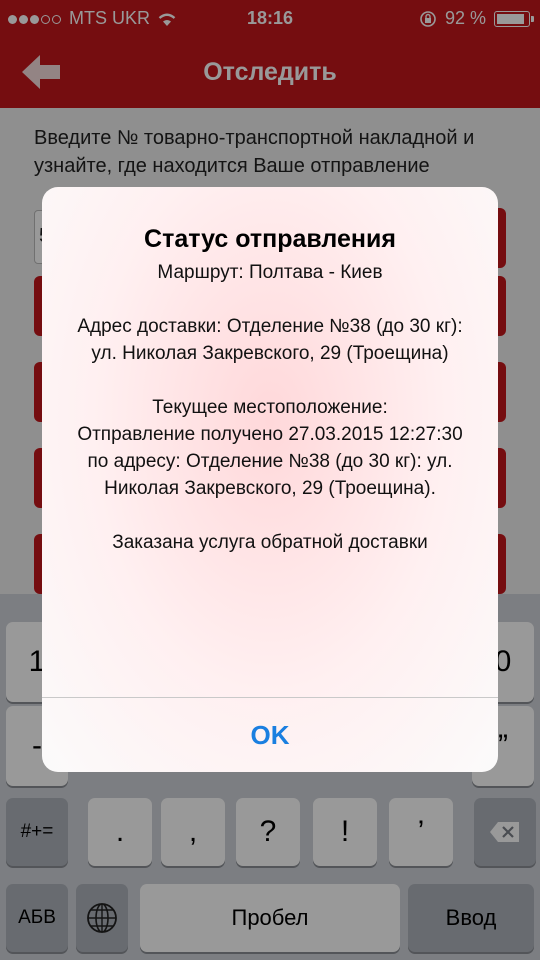 The width and height of the screenshot is (540, 960). Describe the element at coordinates (270, 735) in the screenshot. I see `ok-button: OK` at that location.